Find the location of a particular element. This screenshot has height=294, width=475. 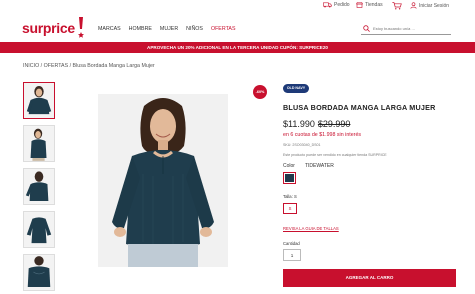

pedido-label: Pedido is located at coordinates (342, 5).